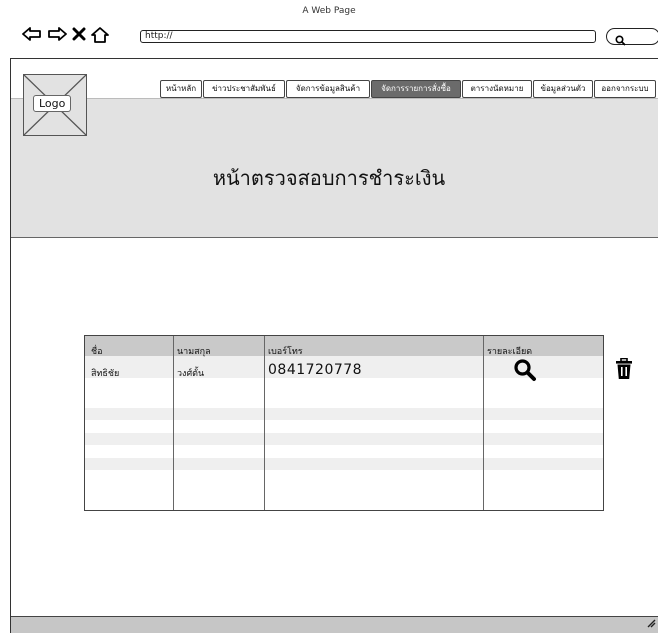 This screenshot has height=633, width=658. Describe the element at coordinates (315, 370) in the screenshot. I see `cell-phone: 0841720778` at that location.